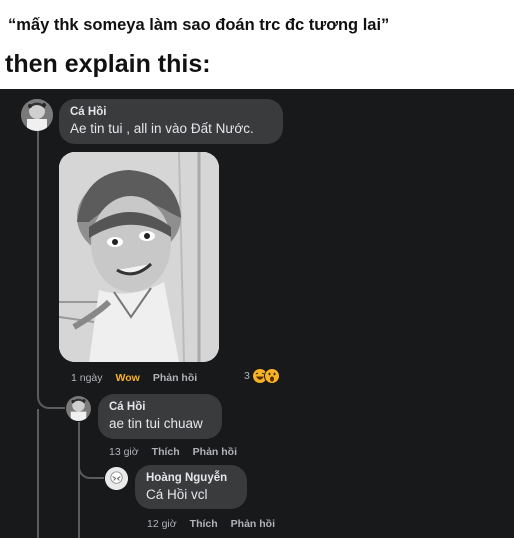  I want to click on comment-actions: 13 giờ Thích Phản hồi, so click(179, 452).